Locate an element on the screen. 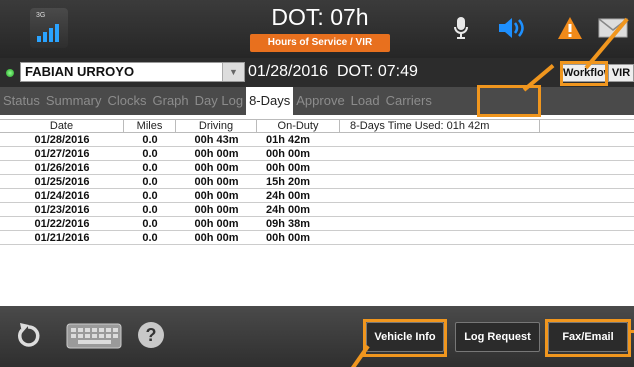 The width and height of the screenshot is (634, 367). on-duty-cell: 09h 38m is located at coordinates (288, 223).